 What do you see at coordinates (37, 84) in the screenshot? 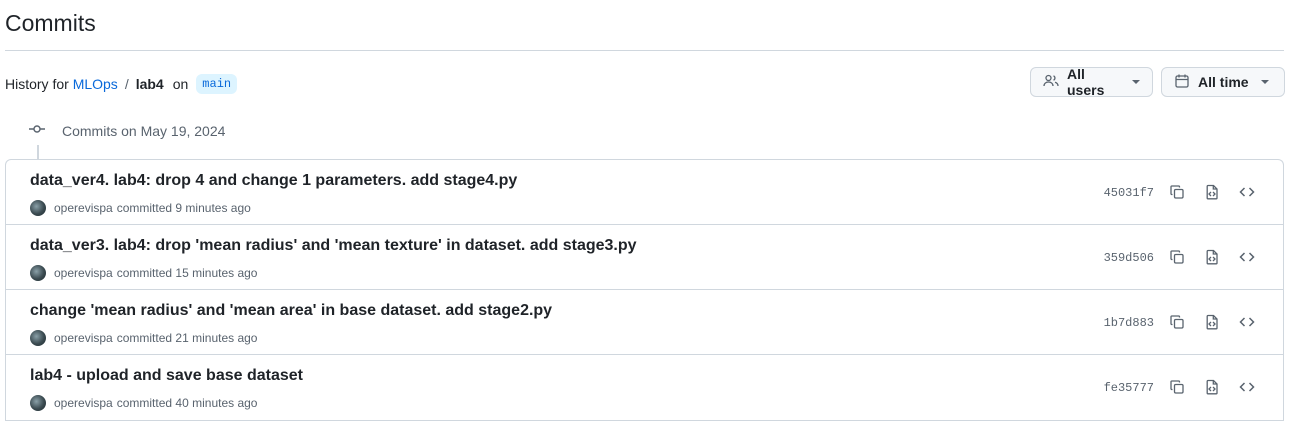
I see `history-prefix: History for` at bounding box center [37, 84].